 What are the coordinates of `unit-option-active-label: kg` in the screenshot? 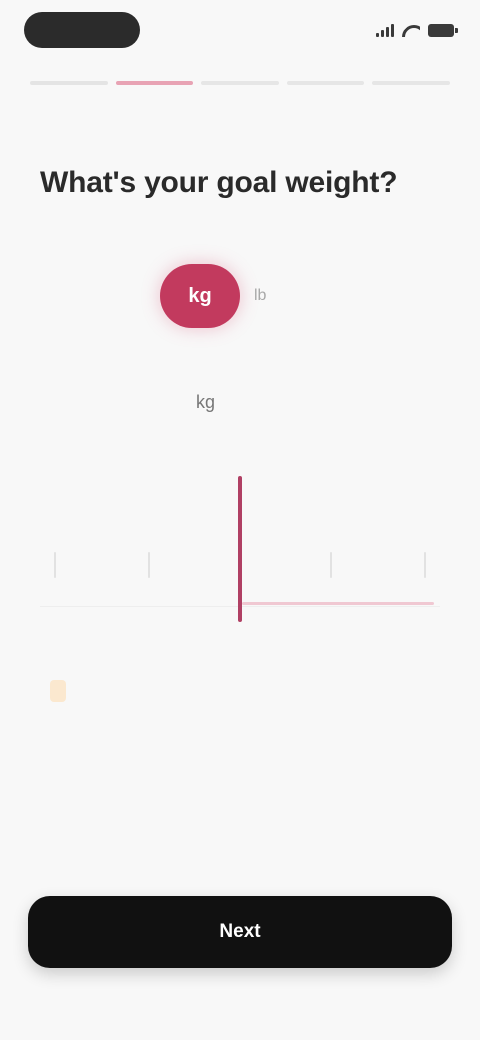 It's located at (200, 295).